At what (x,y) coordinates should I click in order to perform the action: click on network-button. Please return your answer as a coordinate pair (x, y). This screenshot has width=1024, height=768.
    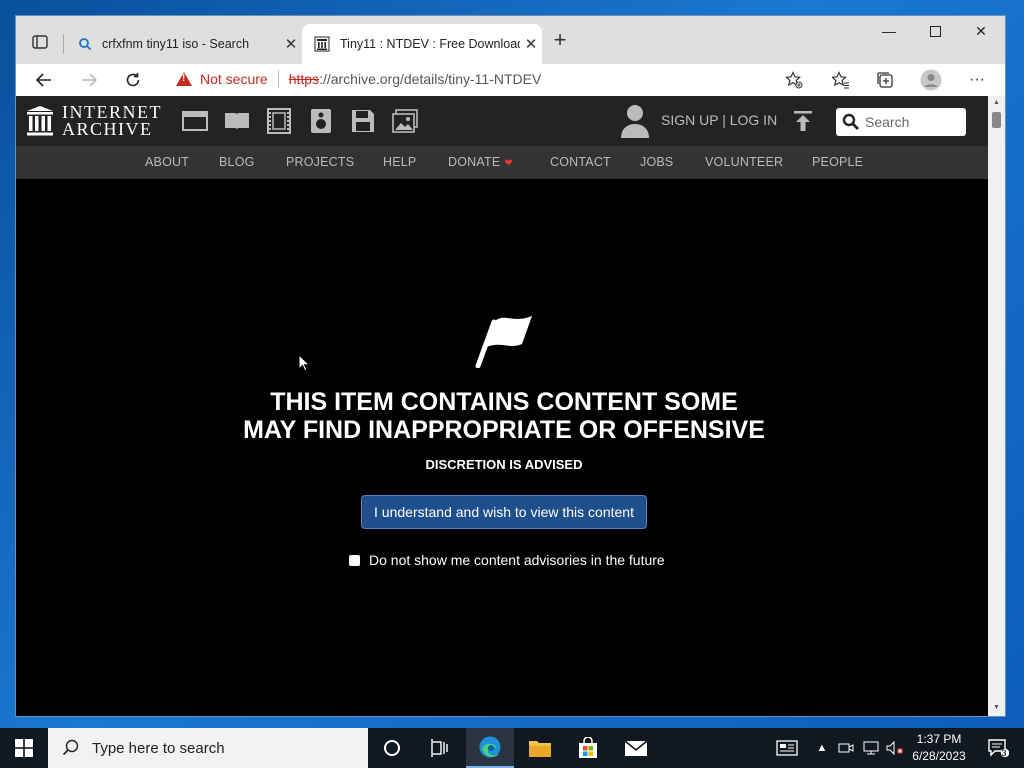
    Looking at the image, I should click on (871, 748).